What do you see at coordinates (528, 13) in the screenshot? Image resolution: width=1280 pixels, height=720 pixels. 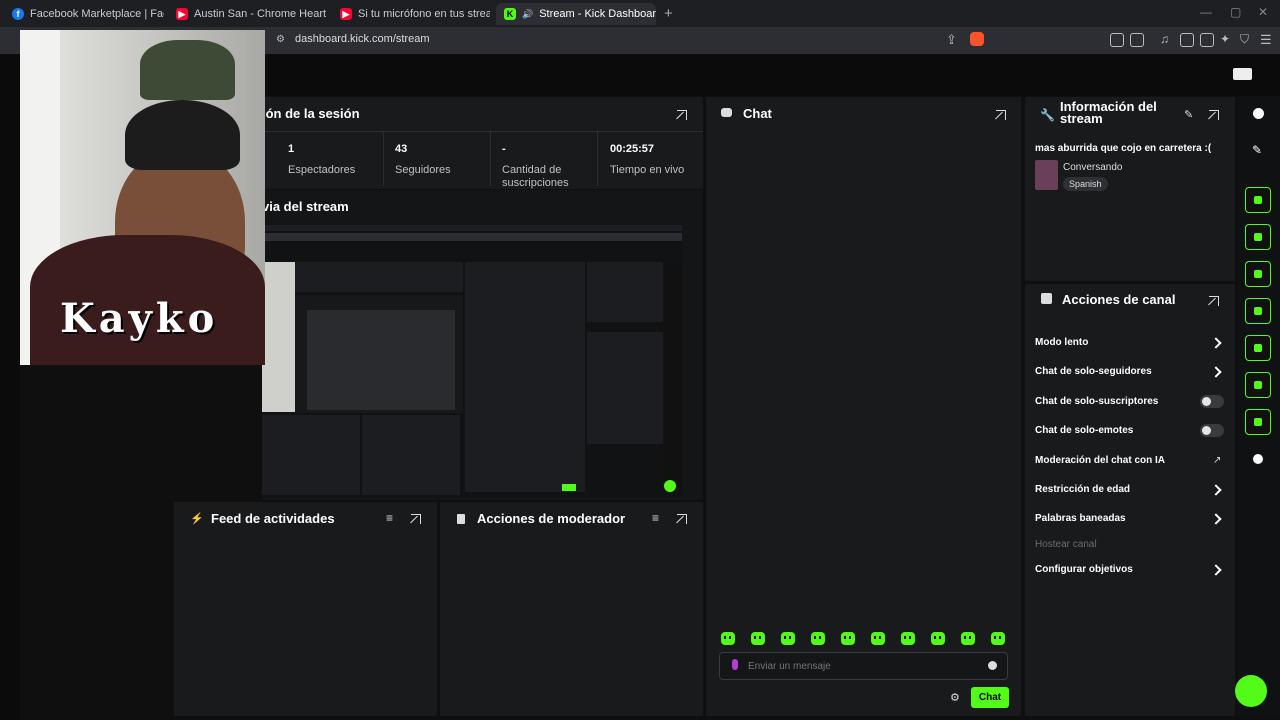 I see `speaker-icon: 🔊` at bounding box center [528, 13].